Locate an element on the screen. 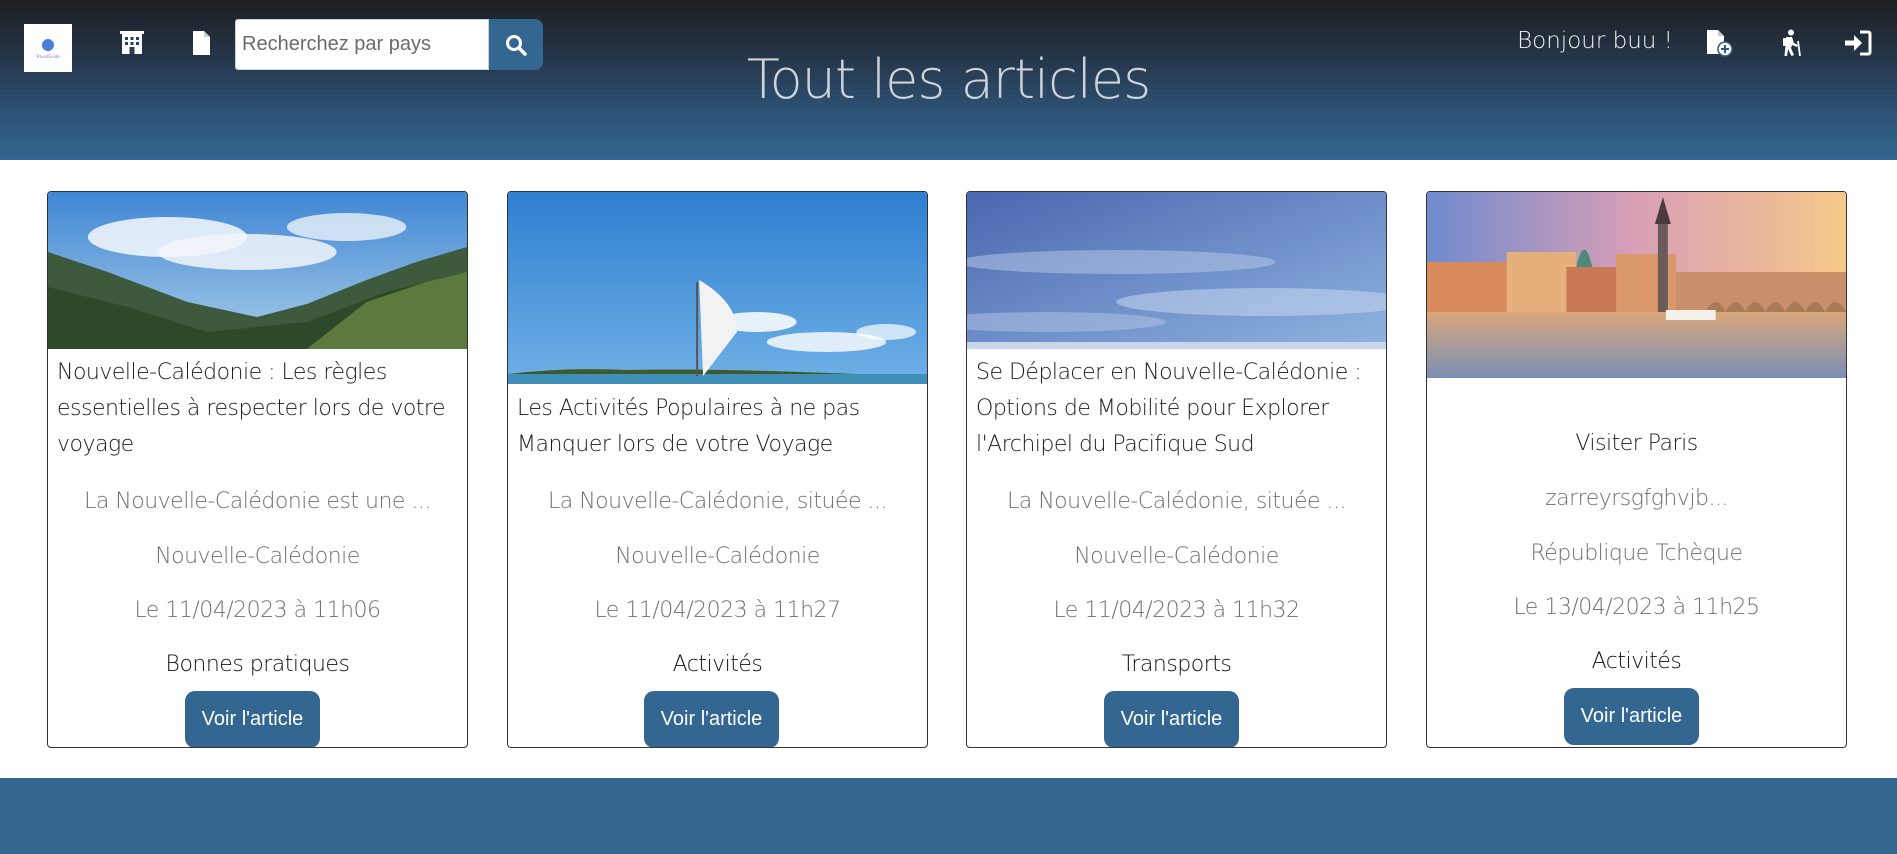  article-date: Le 11/04/2023 à 11h06 is located at coordinates (257, 610).